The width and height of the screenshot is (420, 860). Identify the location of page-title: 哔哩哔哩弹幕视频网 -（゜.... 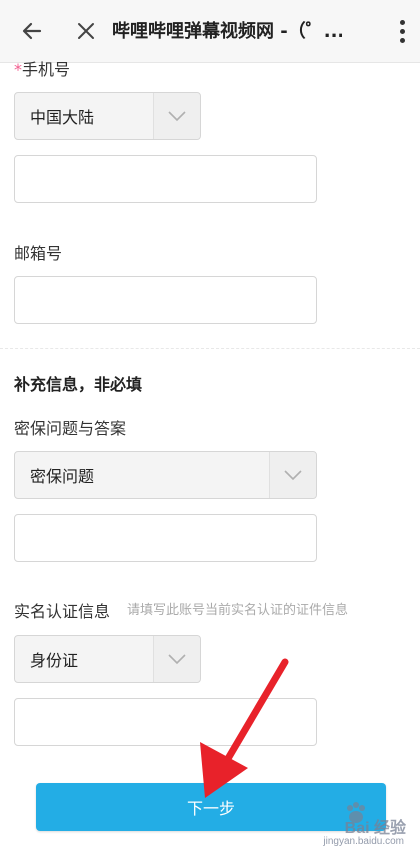
(227, 32).